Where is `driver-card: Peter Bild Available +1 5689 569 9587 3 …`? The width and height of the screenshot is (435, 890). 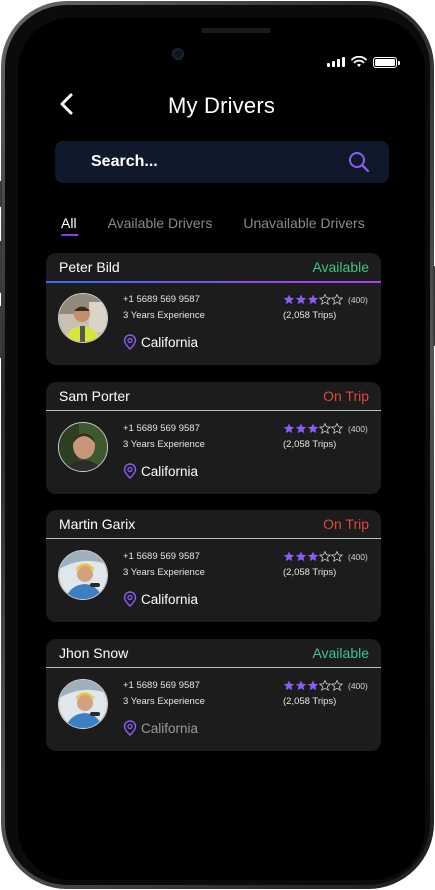
driver-card: Peter Bild Available +1 5689 569 9587 3 … is located at coordinates (213, 309).